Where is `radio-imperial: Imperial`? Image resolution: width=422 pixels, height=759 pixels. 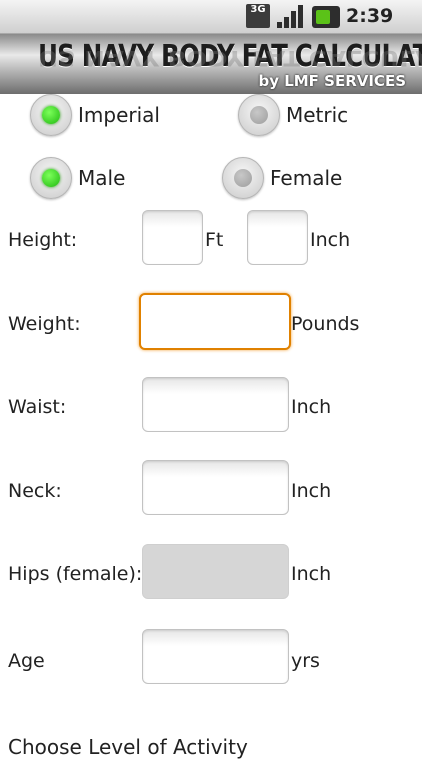 radio-imperial: Imperial is located at coordinates (95, 115).